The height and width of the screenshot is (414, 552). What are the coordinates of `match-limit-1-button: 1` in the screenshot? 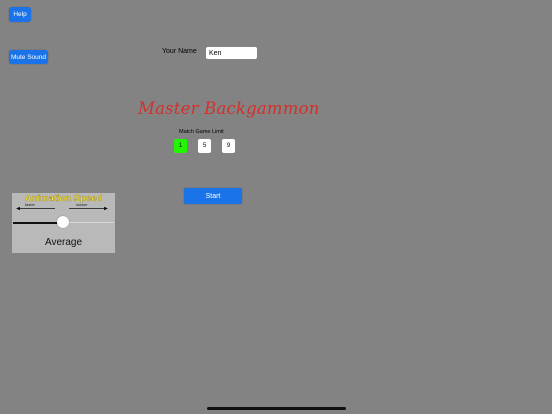 It's located at (180, 146).